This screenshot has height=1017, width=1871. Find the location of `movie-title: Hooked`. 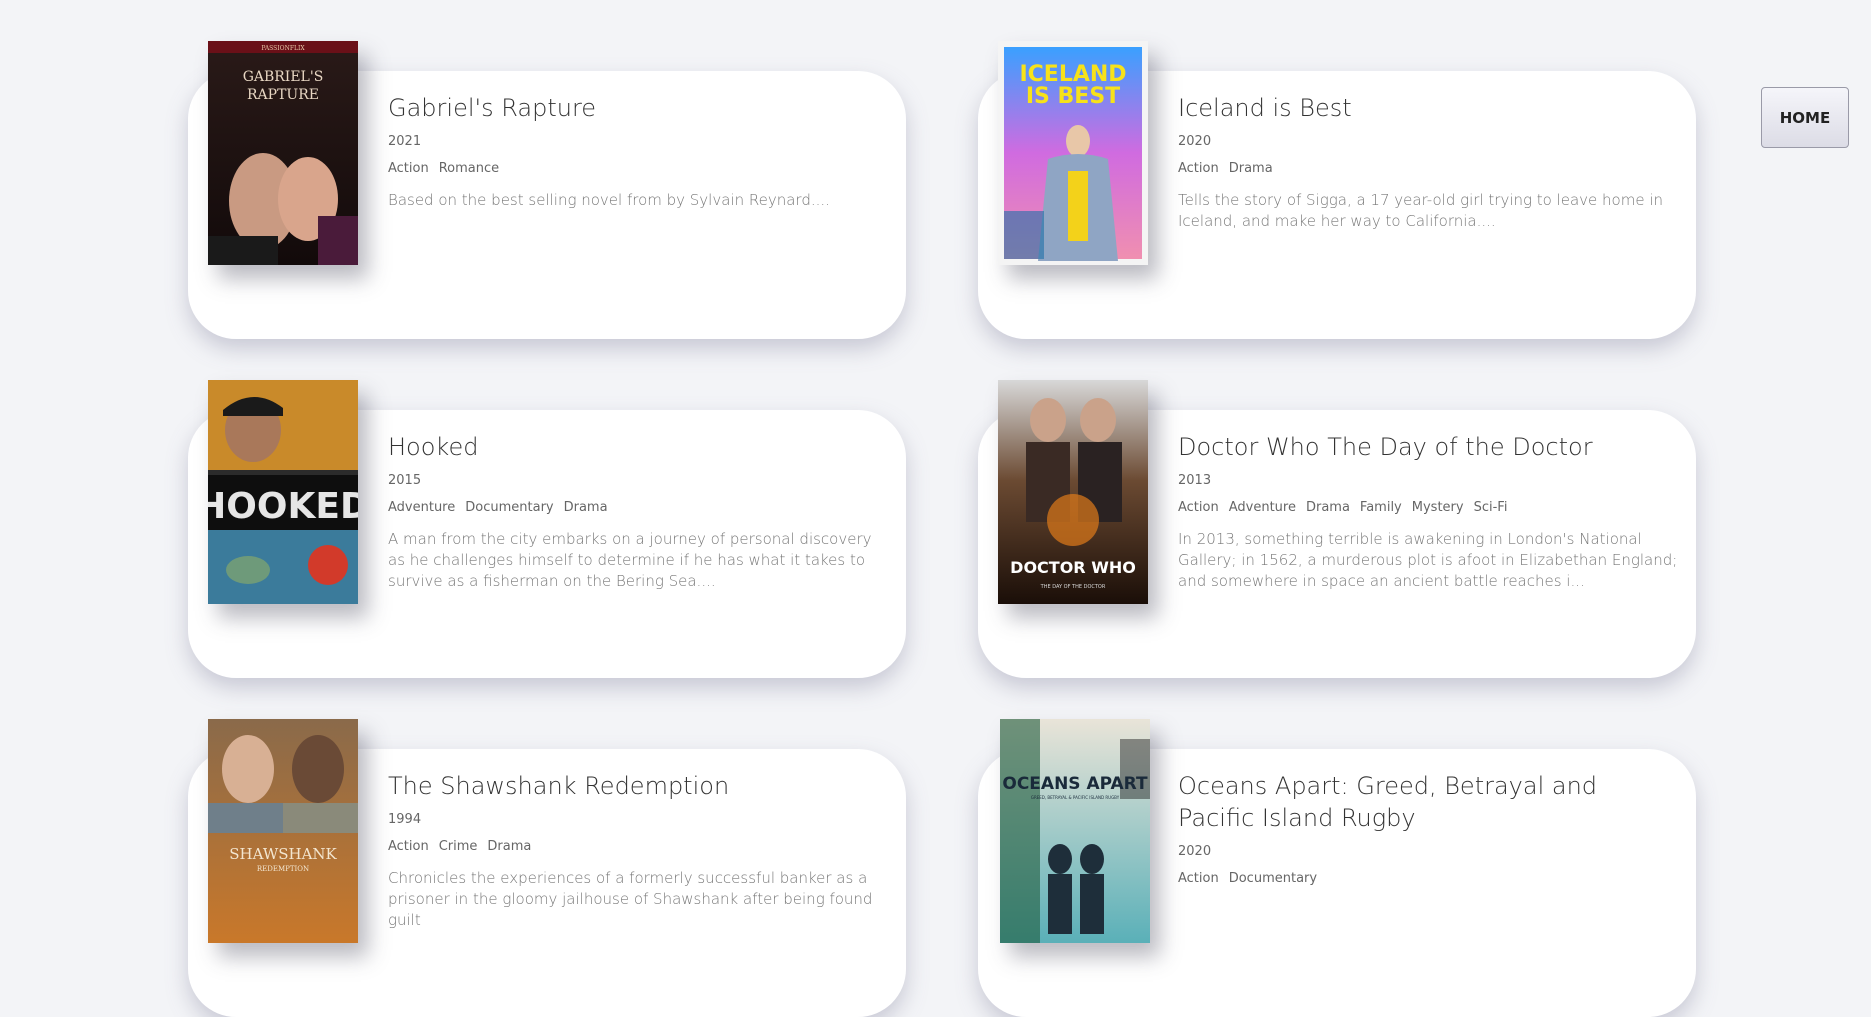

movie-title: Hooked is located at coordinates (638, 447).